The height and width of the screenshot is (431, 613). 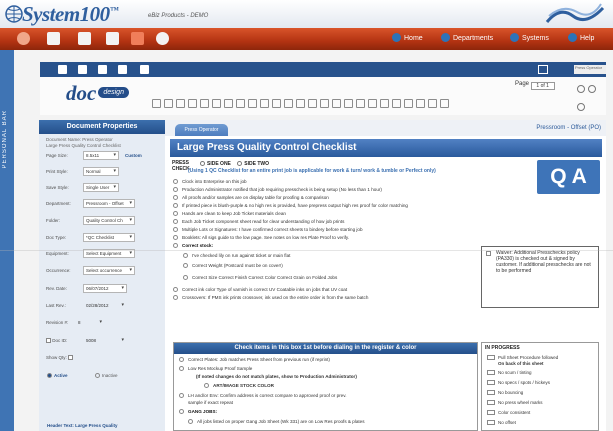 What do you see at coordinates (324, 103) in the screenshot?
I see `bold-icon` at bounding box center [324, 103].